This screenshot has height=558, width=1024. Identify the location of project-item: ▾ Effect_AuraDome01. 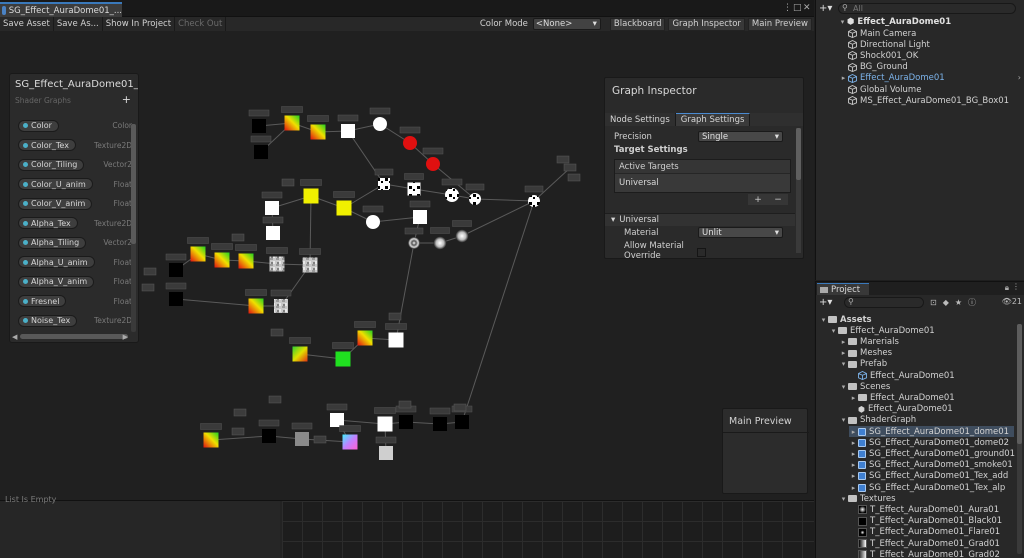
(882, 330).